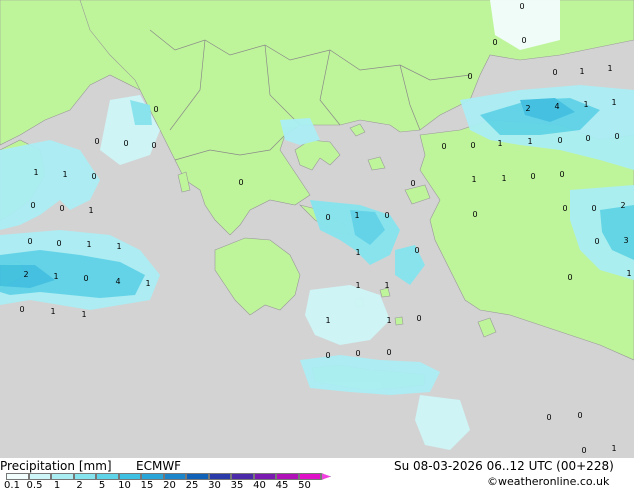 This screenshot has width=634, height=491. I want to click on colorbar-tick-label: 2, so click(79, 485).